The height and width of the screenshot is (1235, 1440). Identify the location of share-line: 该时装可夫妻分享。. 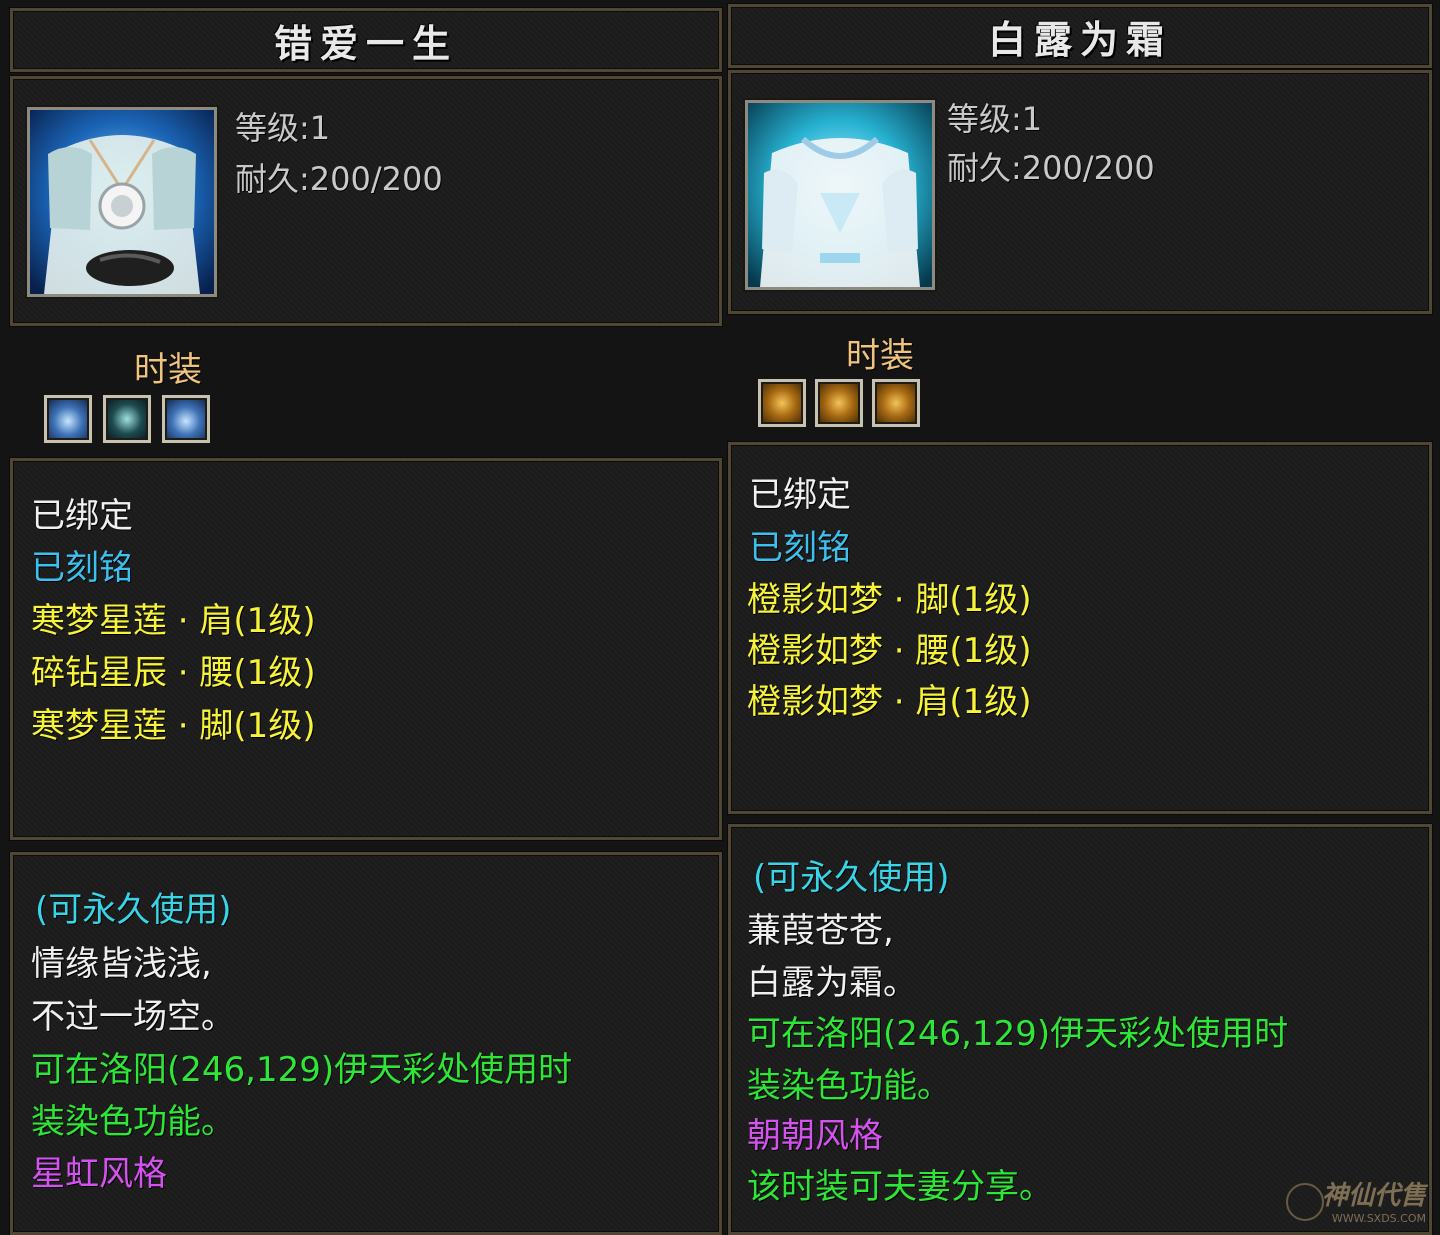
(900, 1187).